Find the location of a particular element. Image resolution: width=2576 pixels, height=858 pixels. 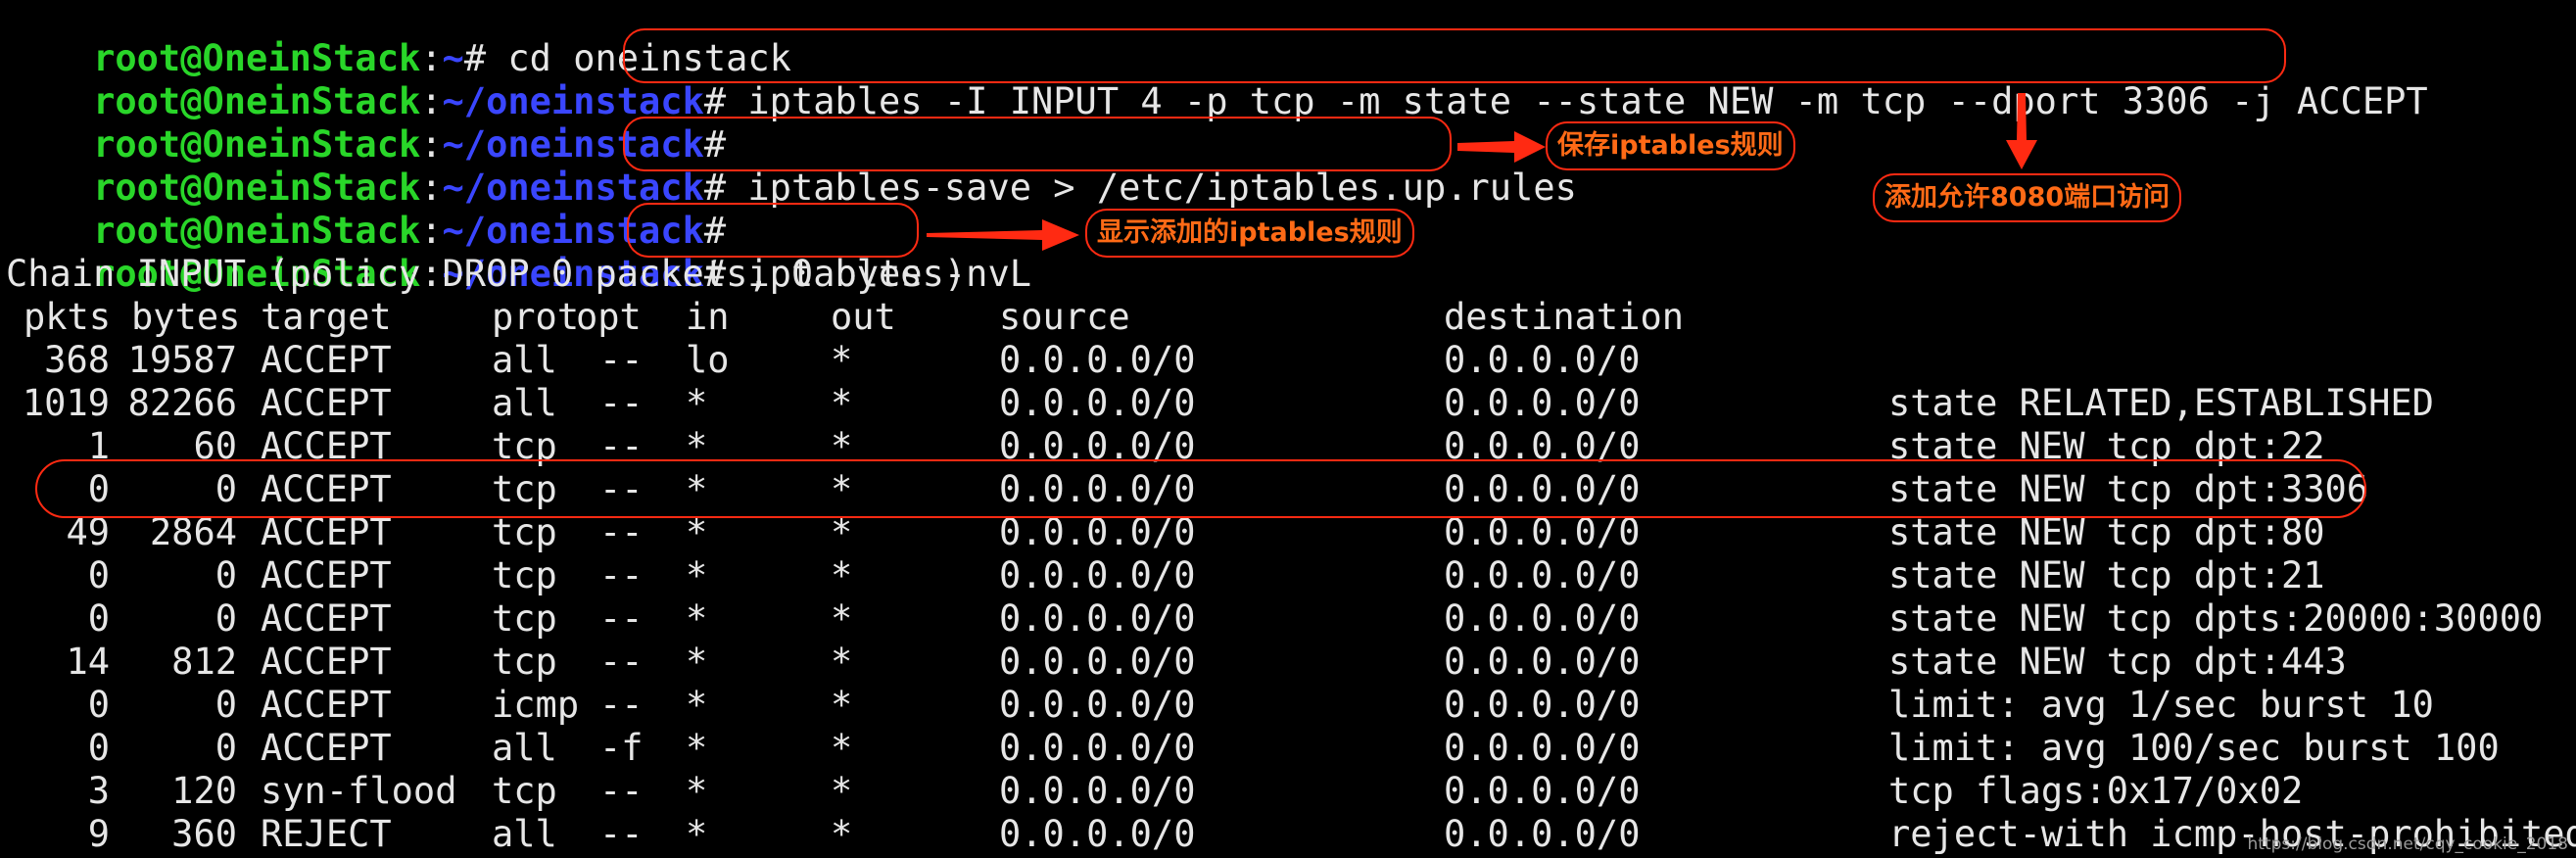

cell-in: lo is located at coordinates (708, 360).